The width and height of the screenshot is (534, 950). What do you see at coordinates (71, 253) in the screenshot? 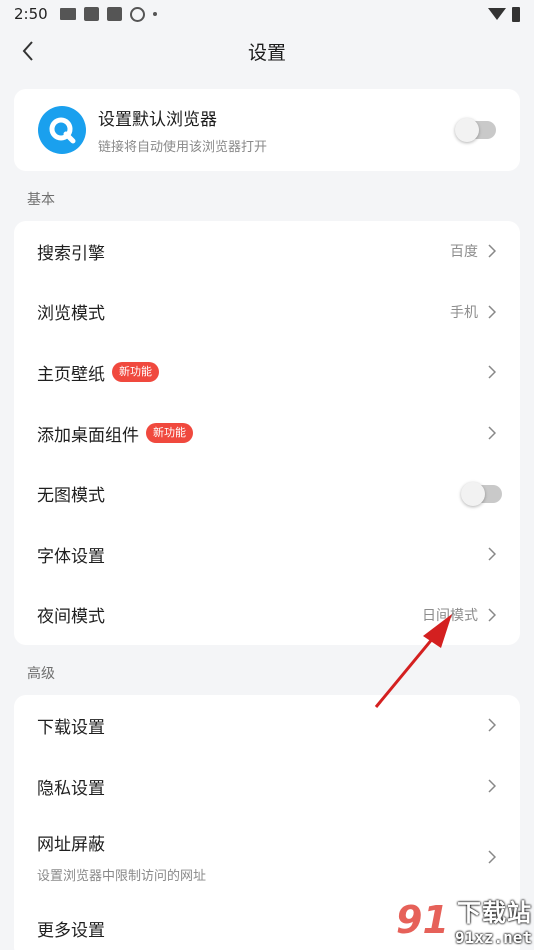
I see `row-label: 搜索引擎` at bounding box center [71, 253].